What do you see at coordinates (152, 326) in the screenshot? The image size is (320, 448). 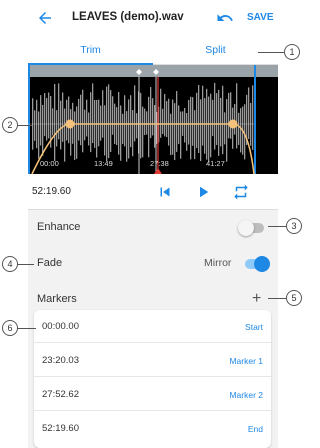 I see `marker-row: 00:00.00 Start` at bounding box center [152, 326].